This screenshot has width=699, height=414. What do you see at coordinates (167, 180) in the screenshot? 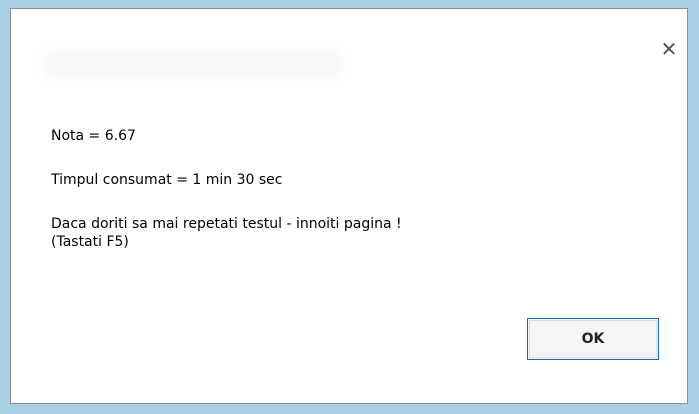
I see `time-used-text: Timpul consumat = 1 min 30 sec` at bounding box center [167, 180].